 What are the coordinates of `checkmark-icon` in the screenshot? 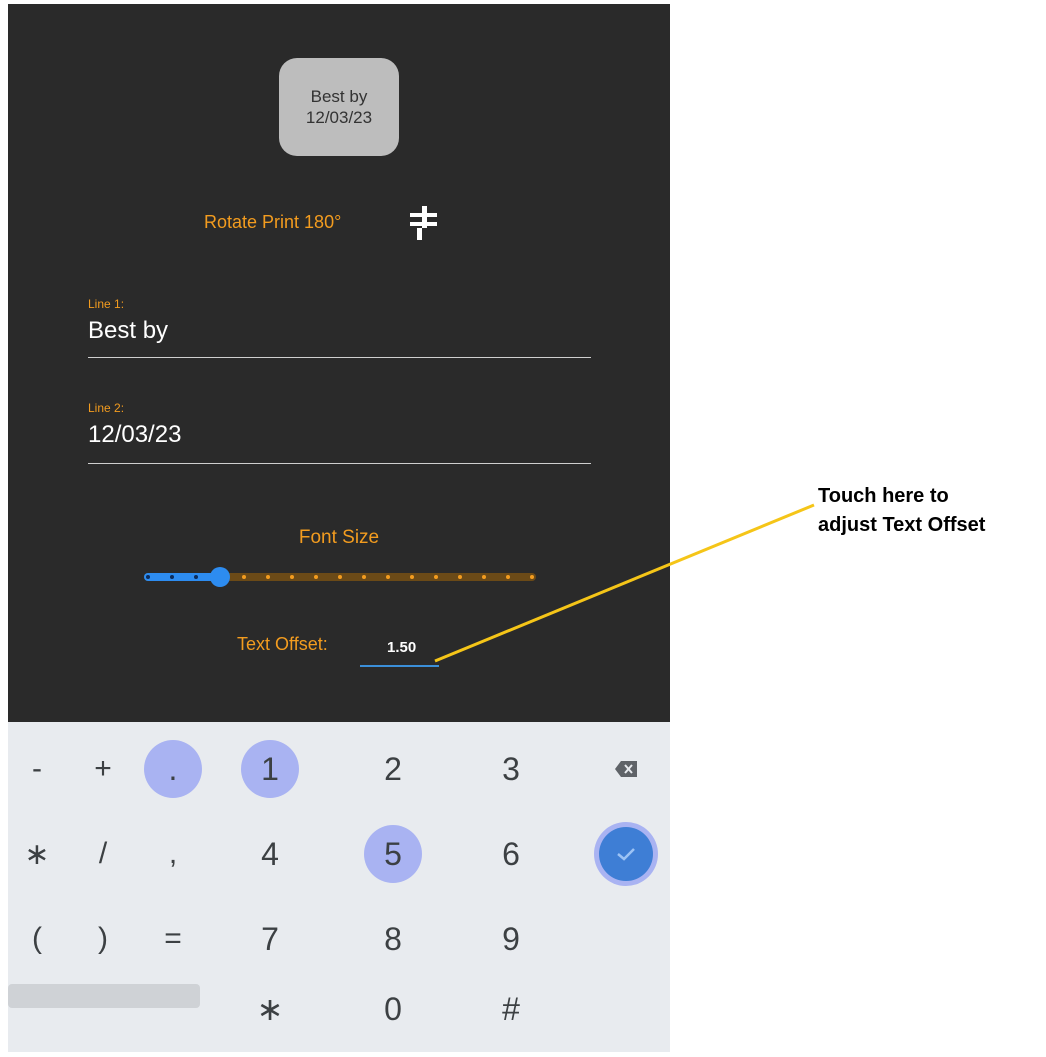 It's located at (626, 854).